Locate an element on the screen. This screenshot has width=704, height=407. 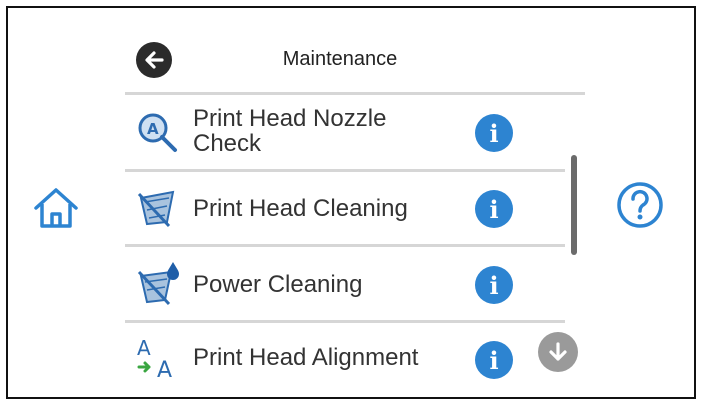
head-cleaning-icon is located at coordinates (156, 209).